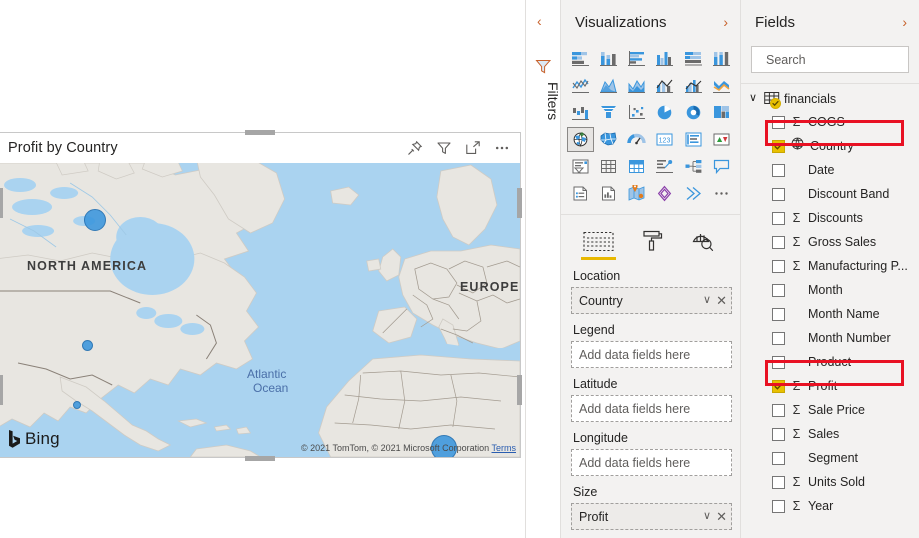  I want to click on viz-icon-matrix, so click(636, 166).